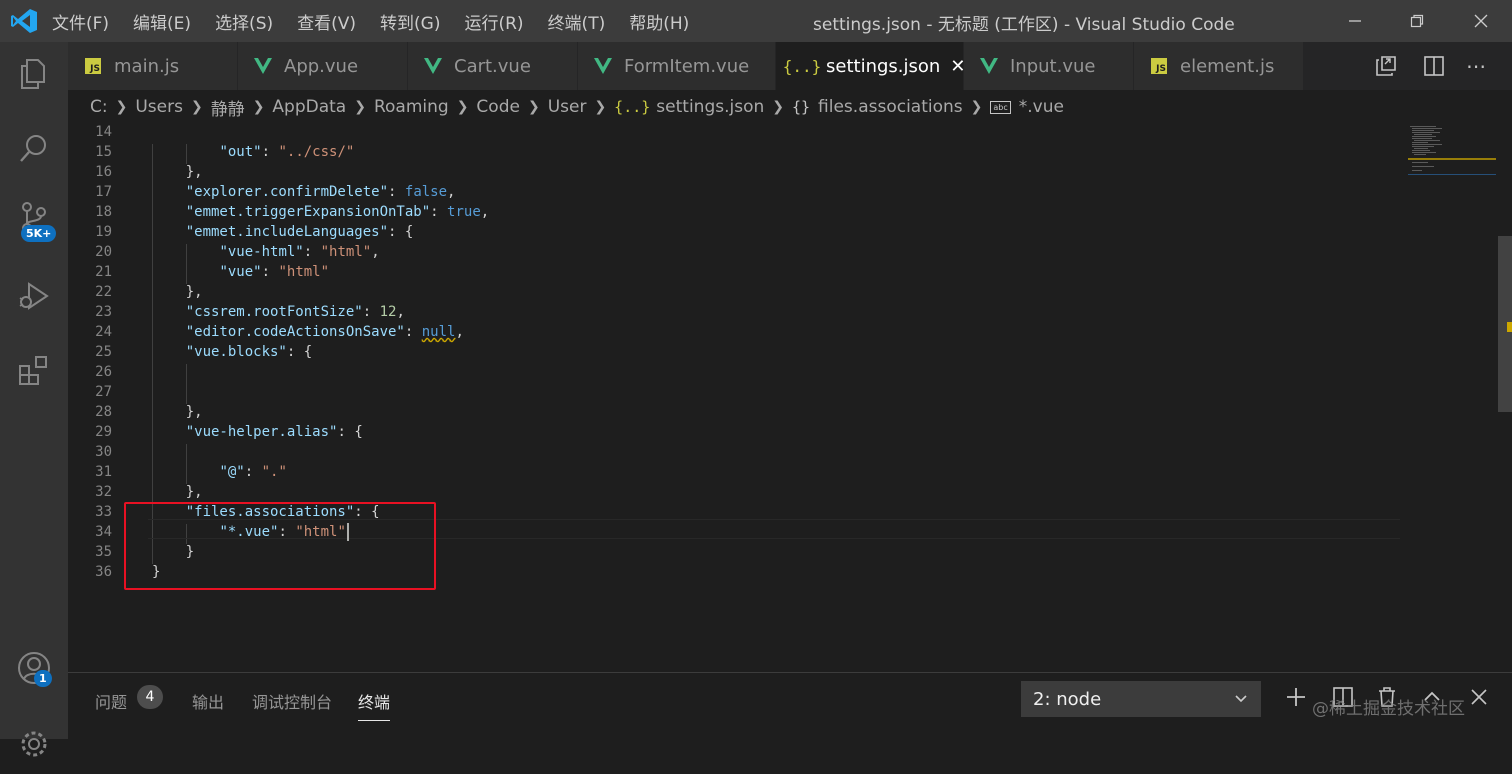 This screenshot has height=774, width=1512. I want to click on json-file-icon: {..}, so click(632, 107).